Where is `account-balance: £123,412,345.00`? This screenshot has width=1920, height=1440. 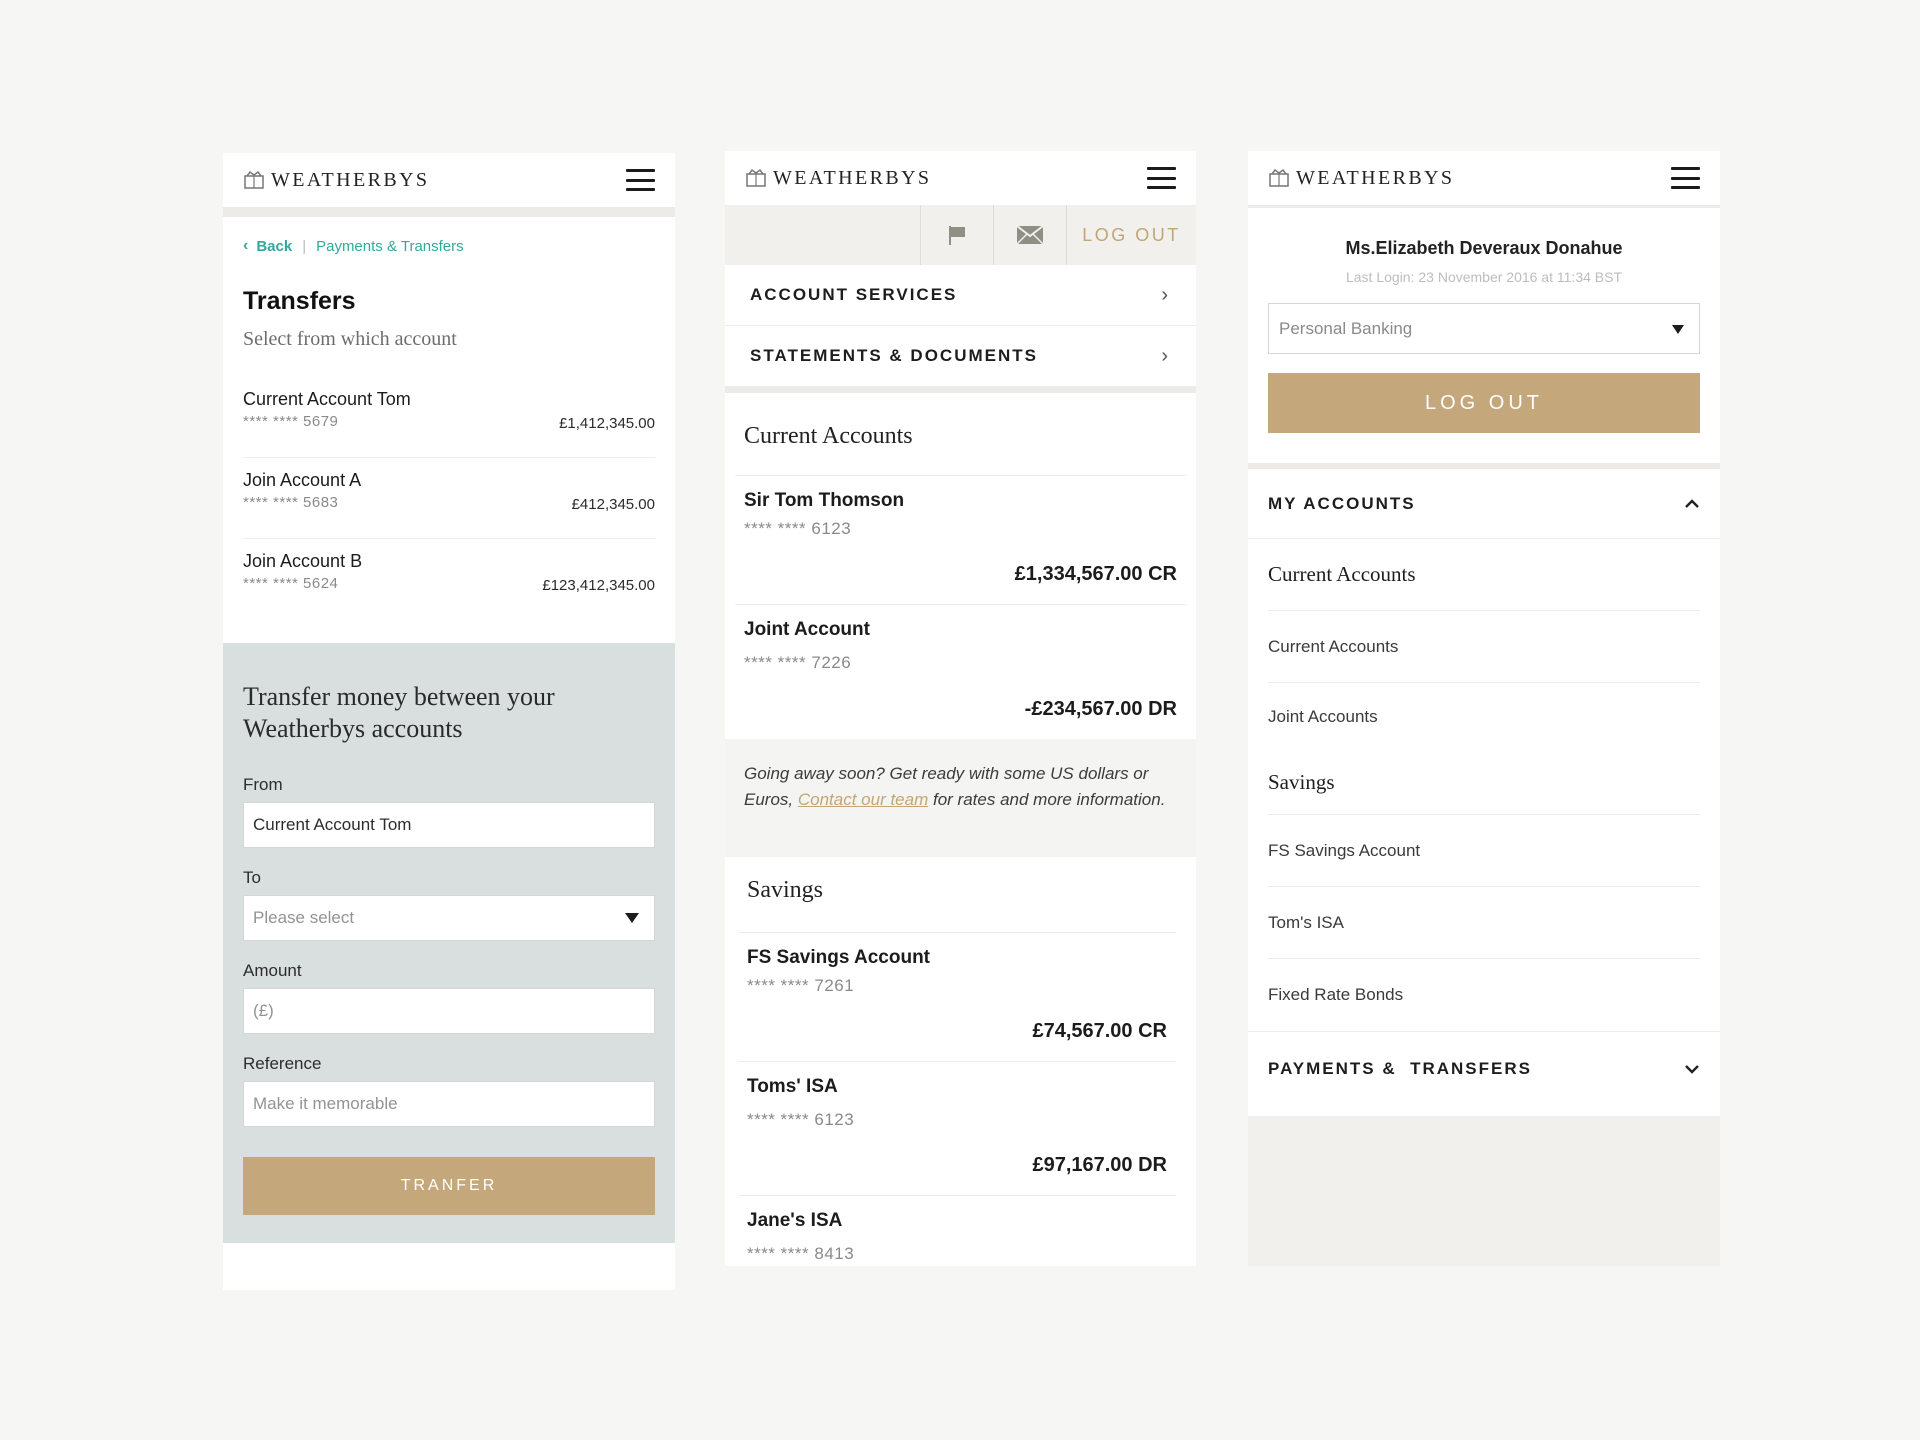 account-balance: £123,412,345.00 is located at coordinates (598, 585).